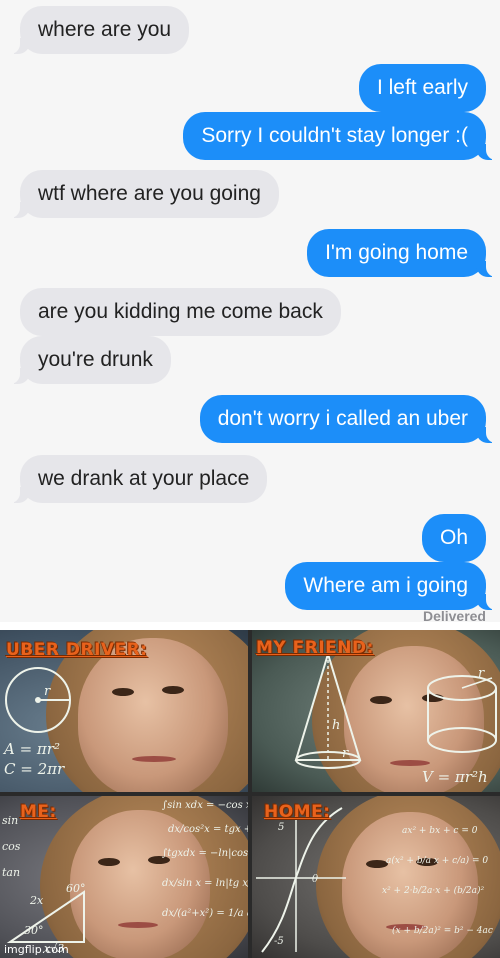 The width and height of the screenshot is (500, 958). Describe the element at coordinates (76, 888) in the screenshot. I see `formula-angle-60: 60°` at that location.